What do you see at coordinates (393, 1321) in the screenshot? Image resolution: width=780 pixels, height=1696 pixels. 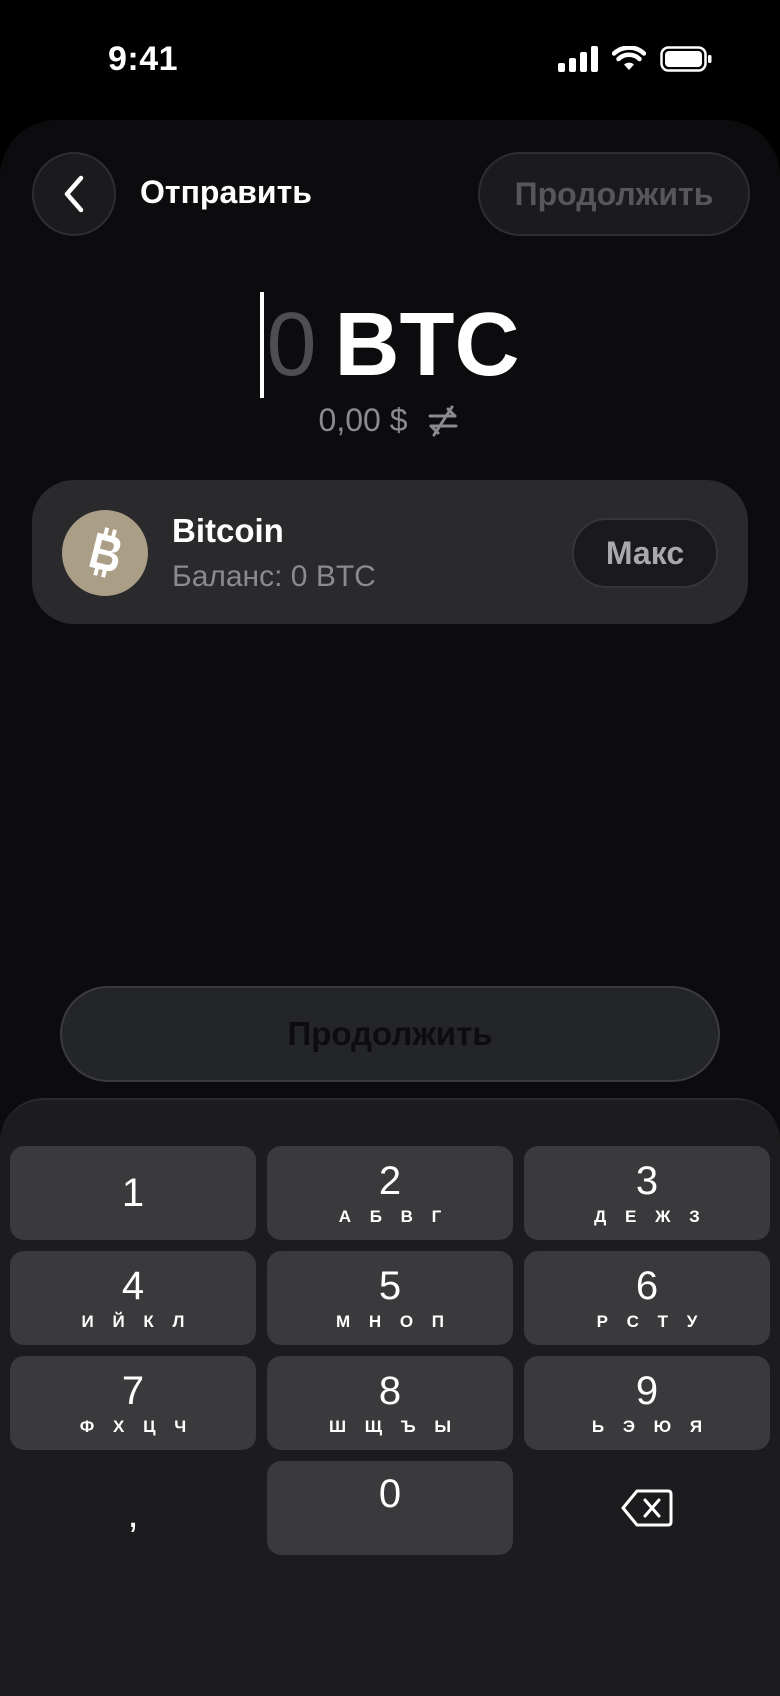 I see `key-letters: М Н О П` at bounding box center [393, 1321].